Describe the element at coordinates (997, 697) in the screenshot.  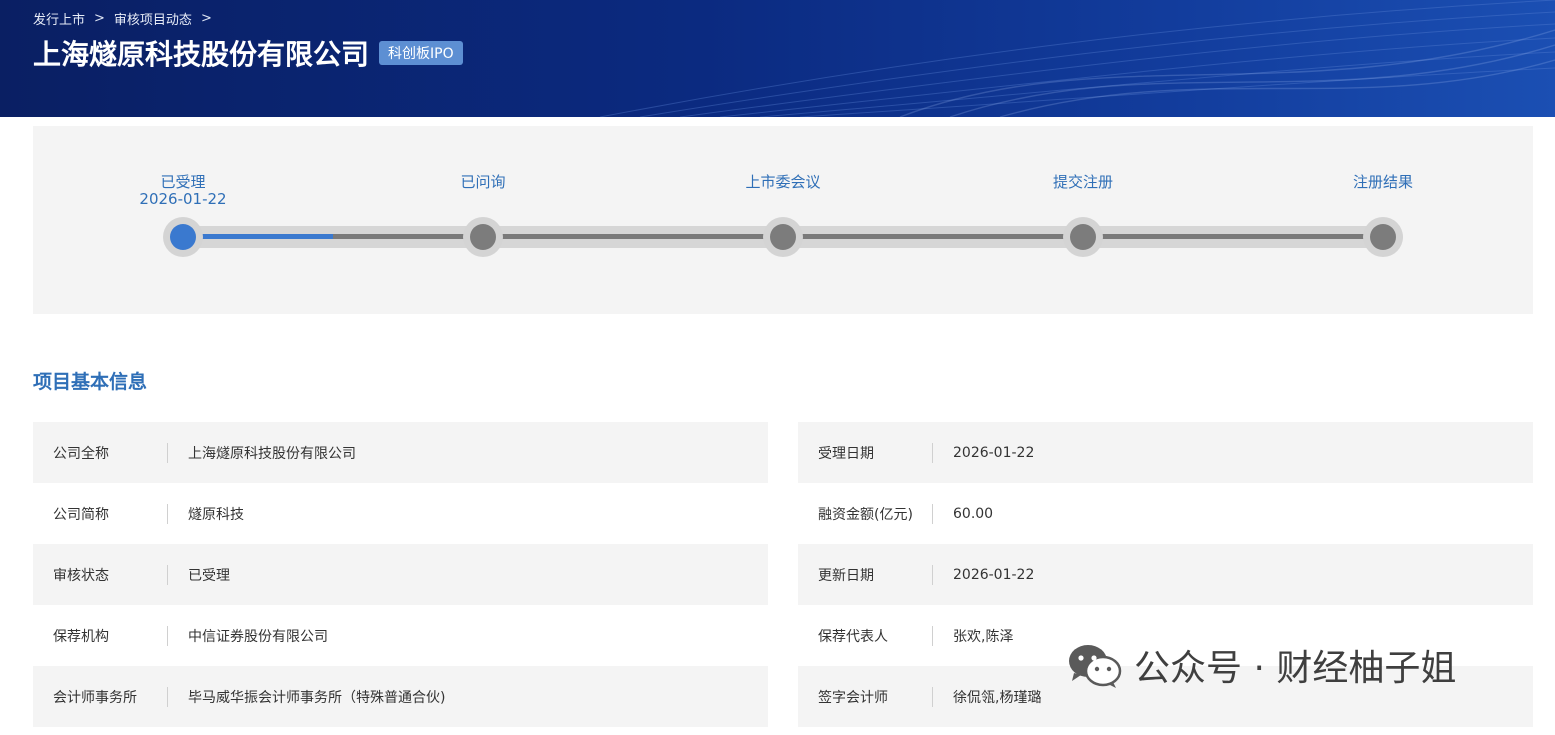
I see `info-value: 徐侃瓴,杨瑾璐` at that location.